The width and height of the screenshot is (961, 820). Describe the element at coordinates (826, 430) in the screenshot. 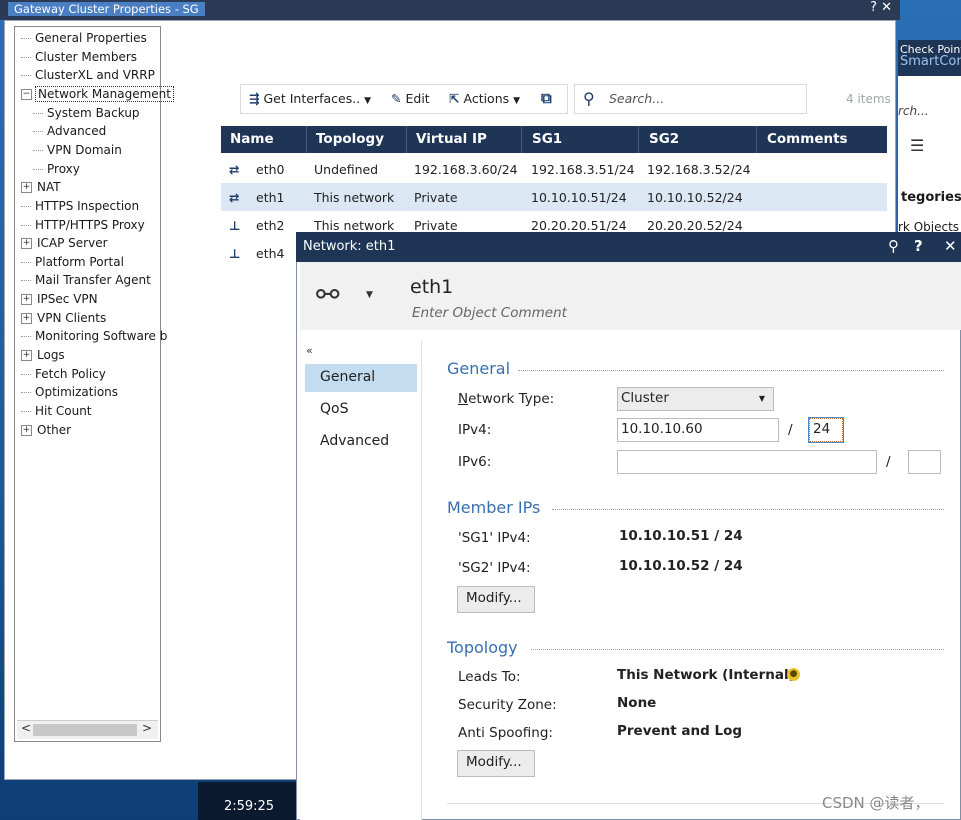

I see `ipv4-mask-input: 24` at that location.